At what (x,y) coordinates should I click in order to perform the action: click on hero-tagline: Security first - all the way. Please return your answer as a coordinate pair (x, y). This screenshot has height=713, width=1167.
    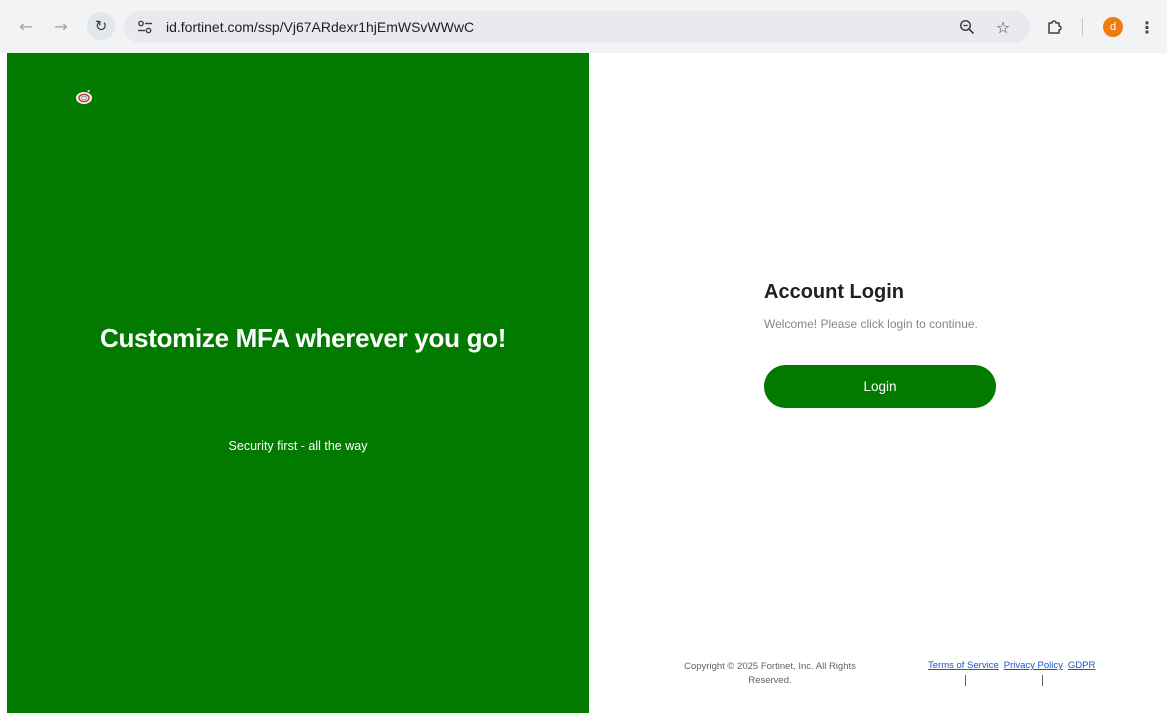
    Looking at the image, I should click on (298, 446).